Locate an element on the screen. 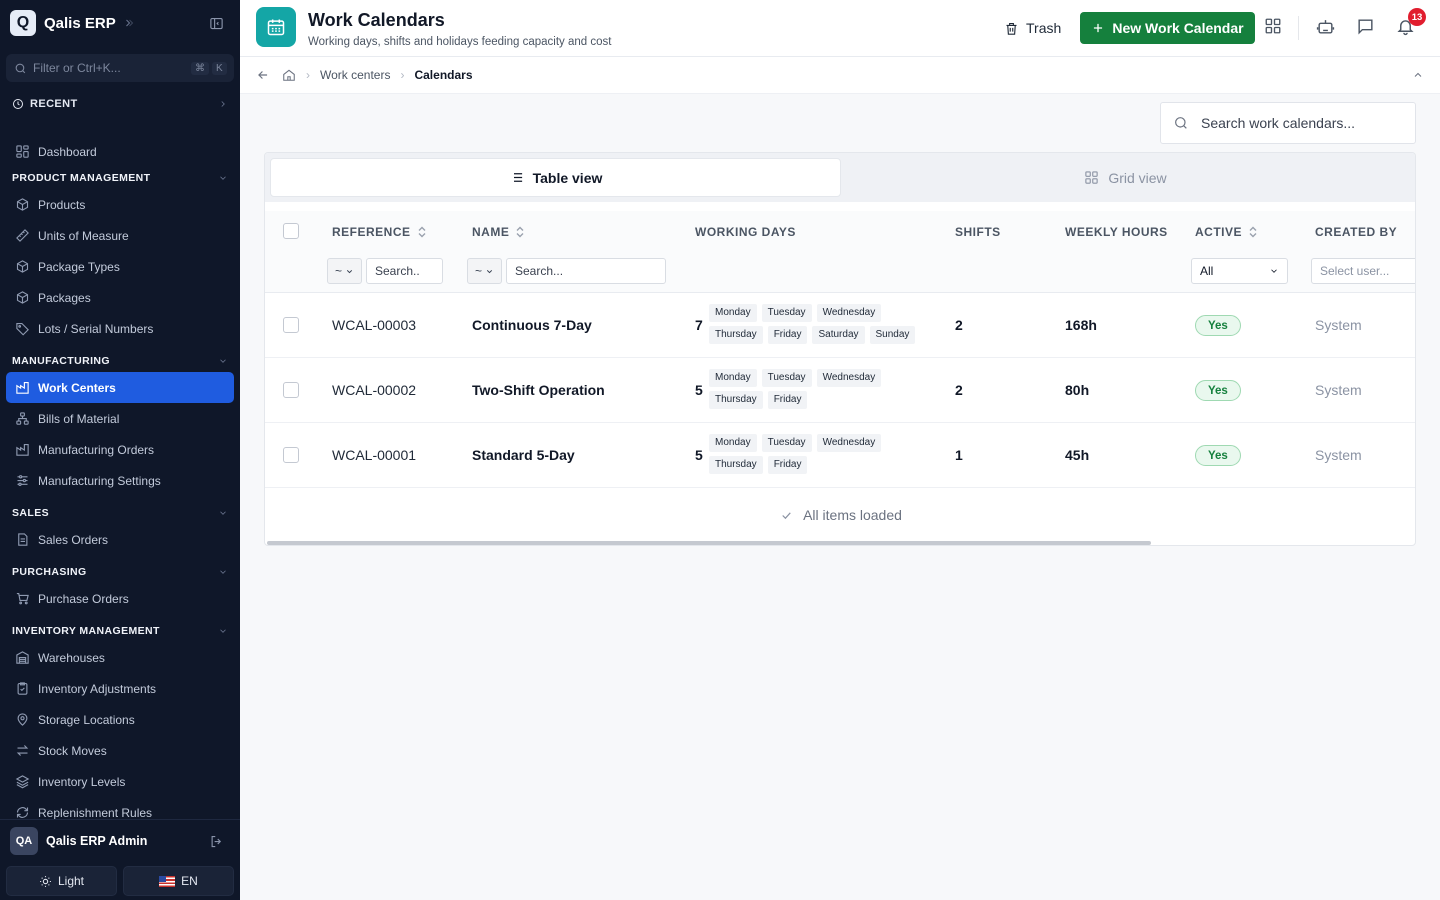  sidebar-item-inventory-adjustments: Inventory Adjustments is located at coordinates (120, 688).